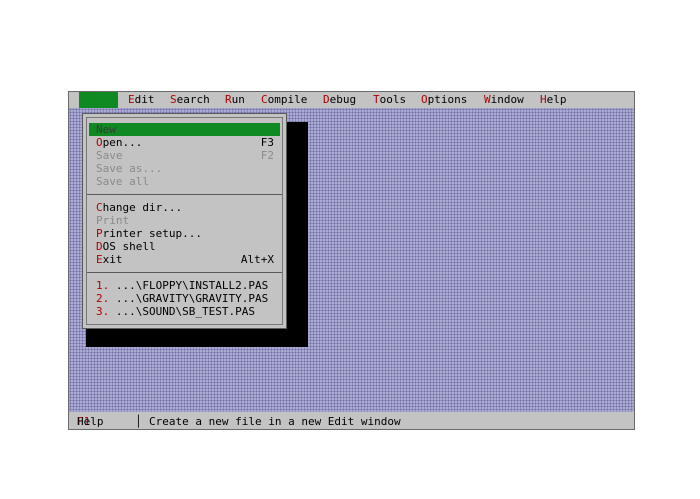 The width and height of the screenshot is (700, 499). What do you see at coordinates (190, 100) in the screenshot?
I see `menu-search: Search` at bounding box center [190, 100].